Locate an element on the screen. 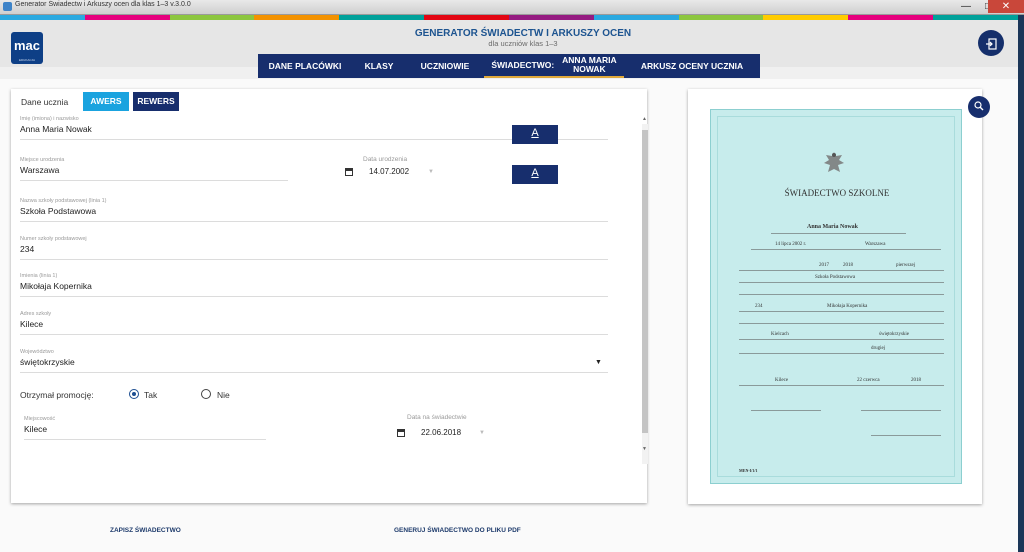 This screenshot has height=552, width=1024. app-title: GENERATOR ŚWIADECTW I ARKUSZY OCEN is located at coordinates (523, 33).